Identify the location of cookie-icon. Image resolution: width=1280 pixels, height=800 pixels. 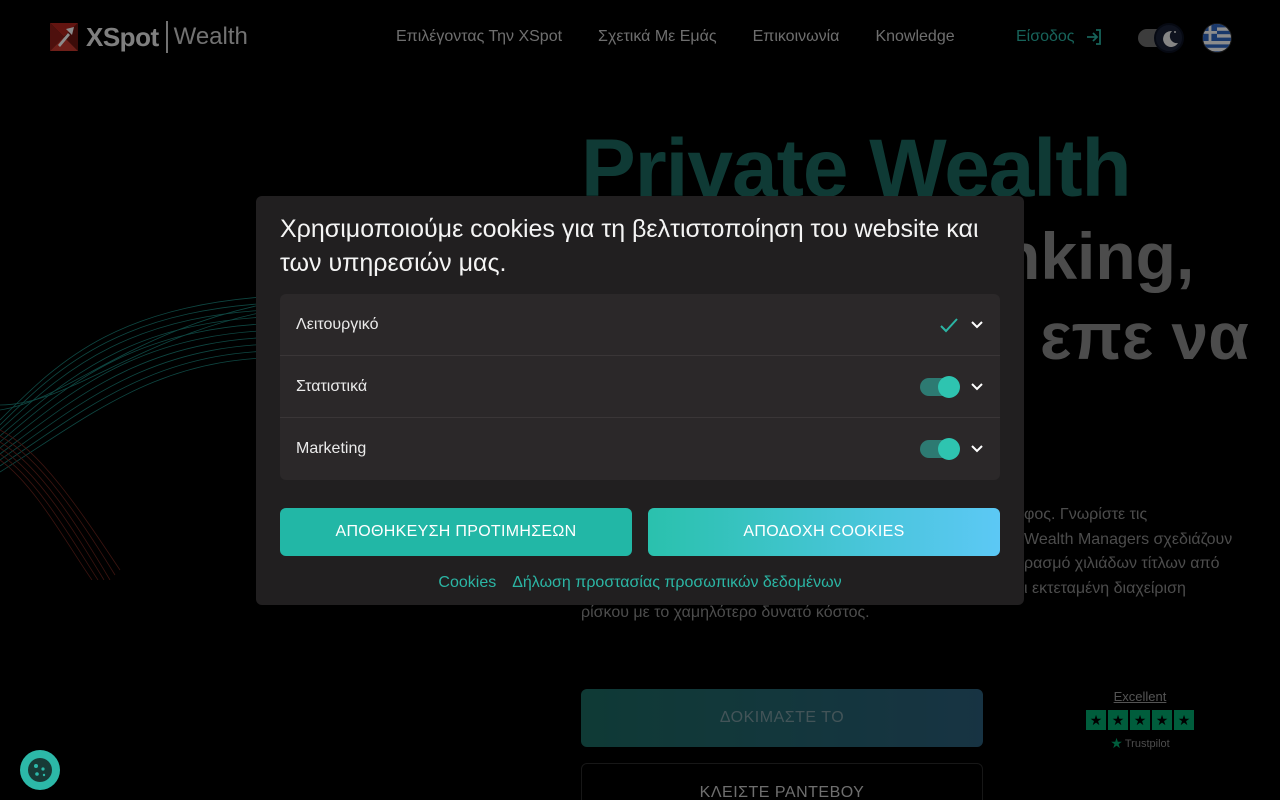
(40, 770).